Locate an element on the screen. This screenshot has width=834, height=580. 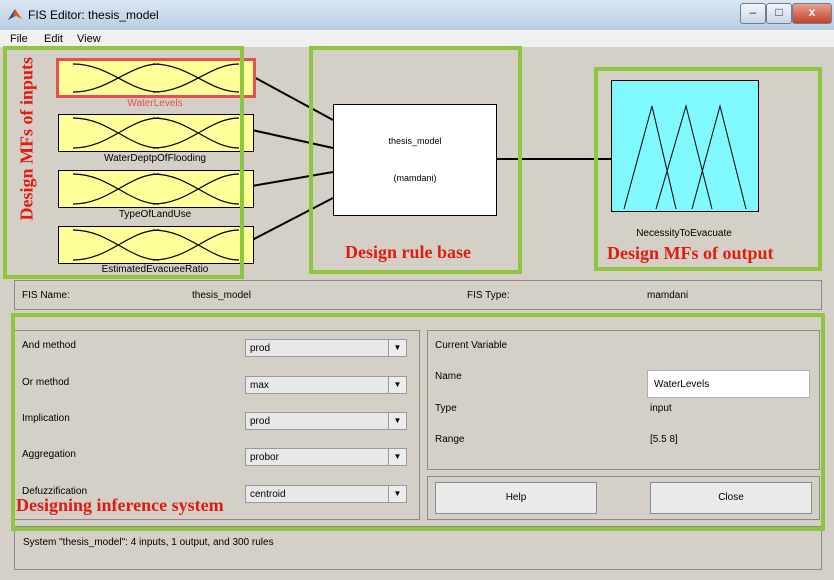
fis-name-value: thesis_model is located at coordinates (221, 295).